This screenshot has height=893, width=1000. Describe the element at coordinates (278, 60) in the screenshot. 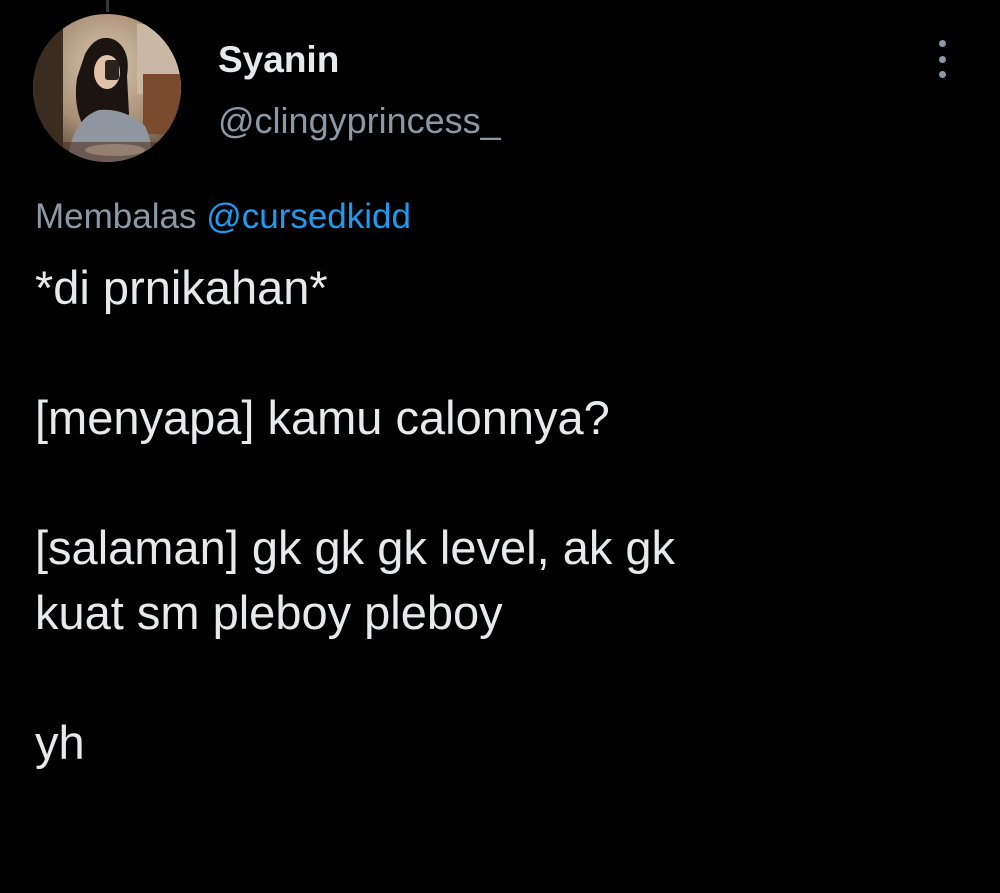

I see `author-display-name: Syanin` at that location.